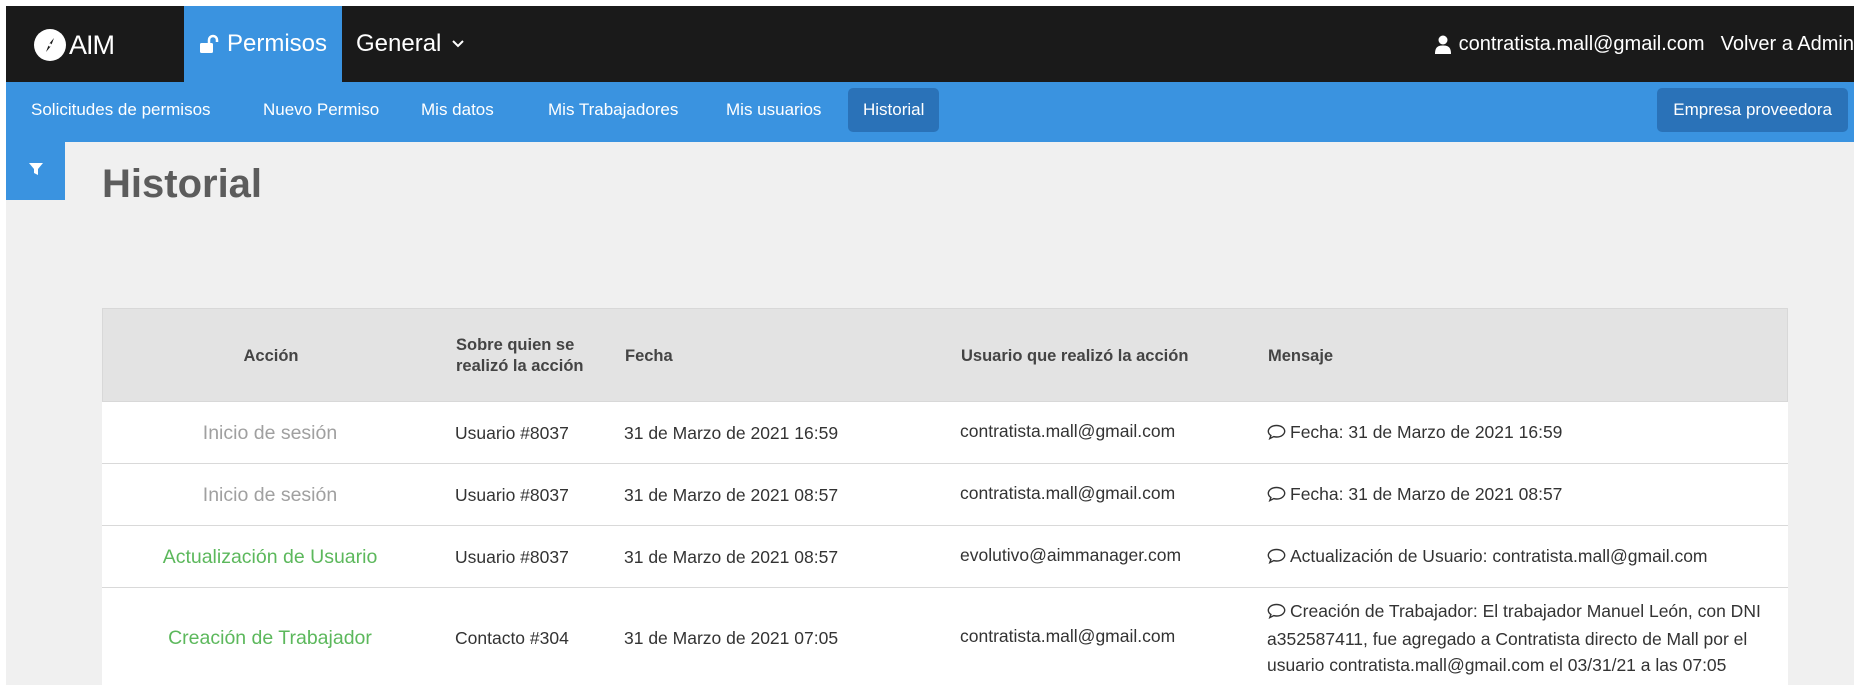 The image size is (1854, 685). I want to click on header-usuario: Usuario que realizó la acción, so click(1074, 356).